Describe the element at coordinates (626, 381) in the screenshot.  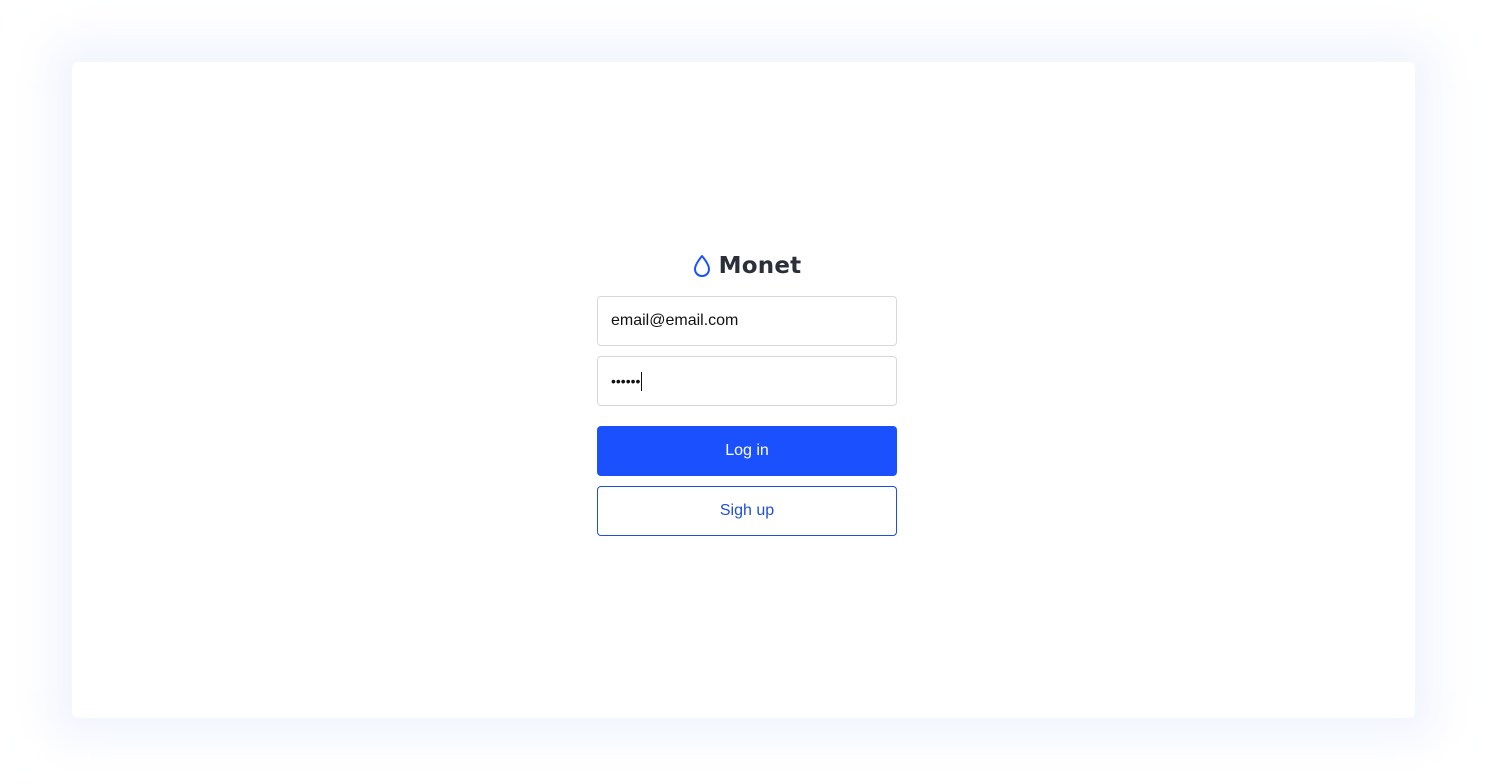
I see `password-value: ••••••` at that location.